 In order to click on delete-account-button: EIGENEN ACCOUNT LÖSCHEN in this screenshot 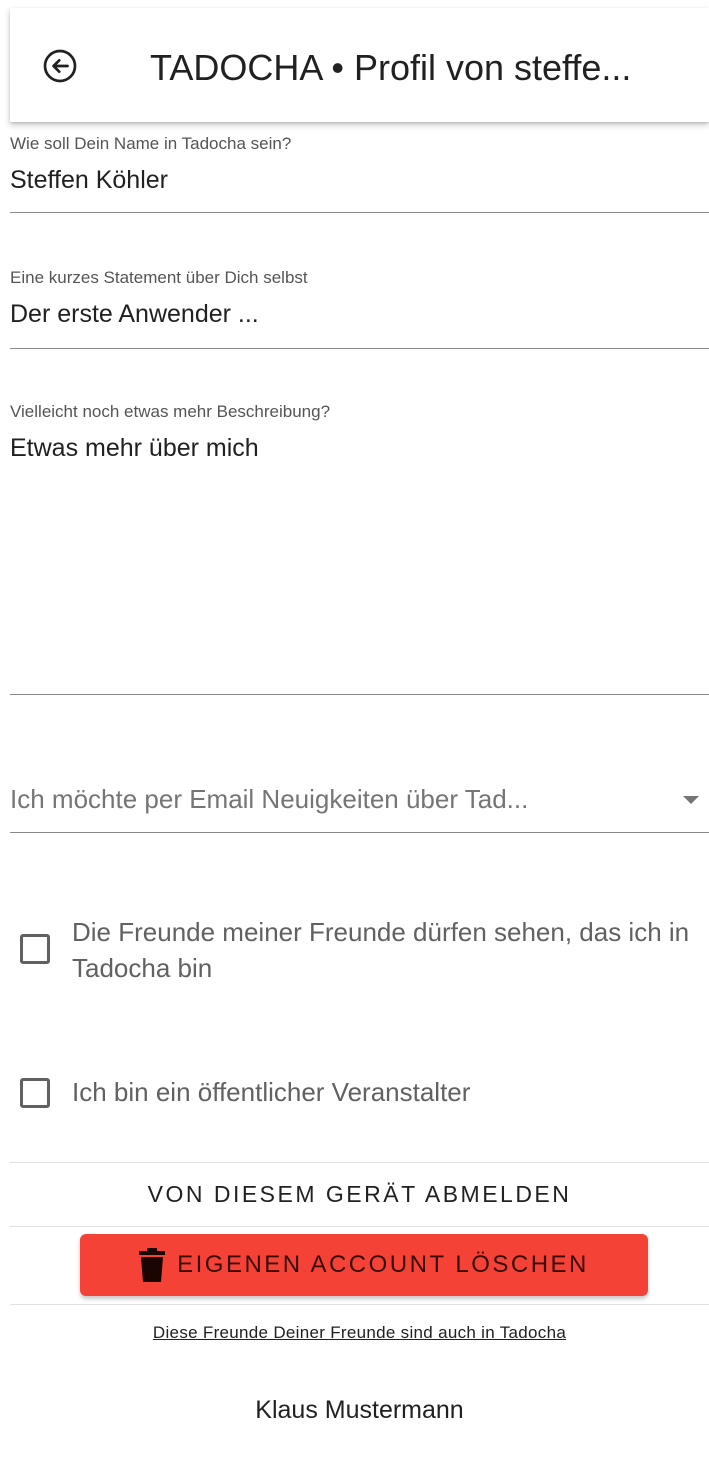, I will do `click(364, 1265)`.